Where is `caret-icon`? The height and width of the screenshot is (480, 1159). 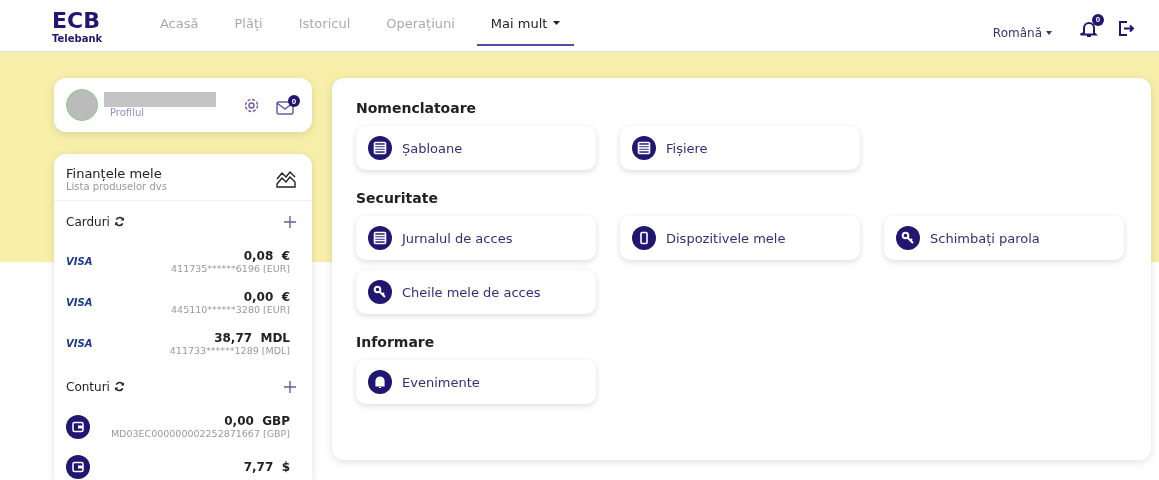
caret-icon is located at coordinates (1049, 32).